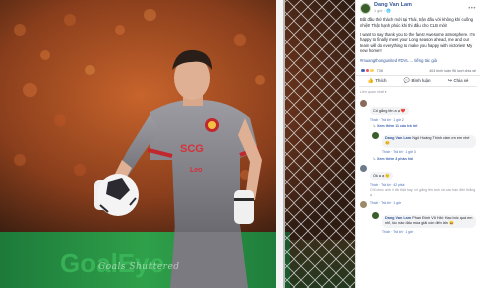  What do you see at coordinates (367, 70) in the screenshot?
I see `reaction-icons` at bounding box center [367, 70].